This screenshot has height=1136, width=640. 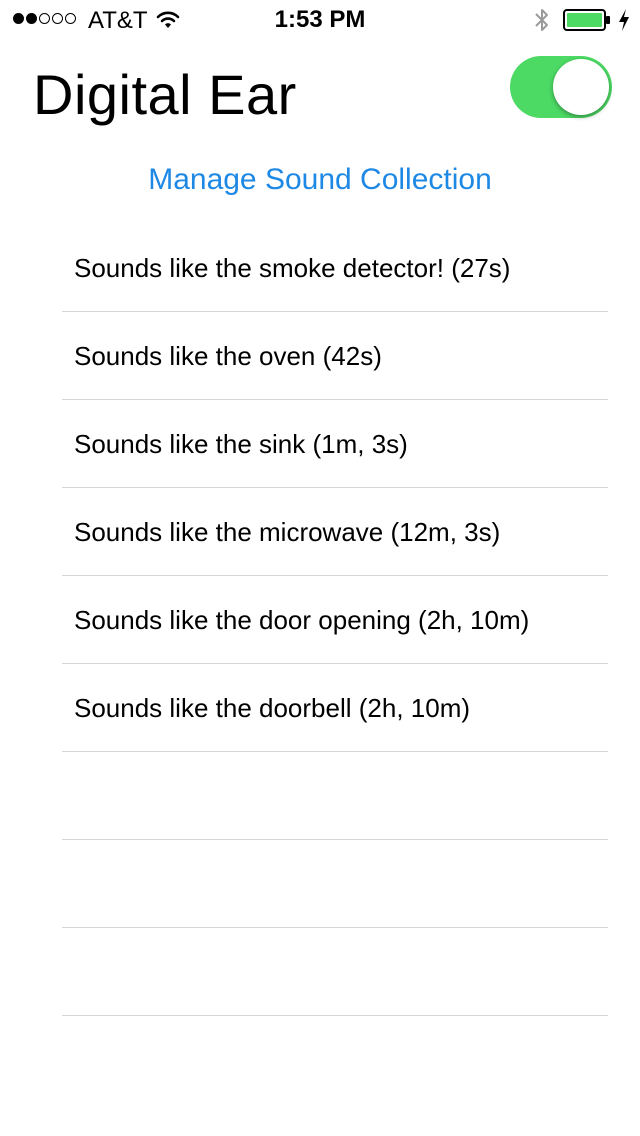 I want to click on sound-label: Sounds like the sink (1m, 3s), so click(x=241, y=444).